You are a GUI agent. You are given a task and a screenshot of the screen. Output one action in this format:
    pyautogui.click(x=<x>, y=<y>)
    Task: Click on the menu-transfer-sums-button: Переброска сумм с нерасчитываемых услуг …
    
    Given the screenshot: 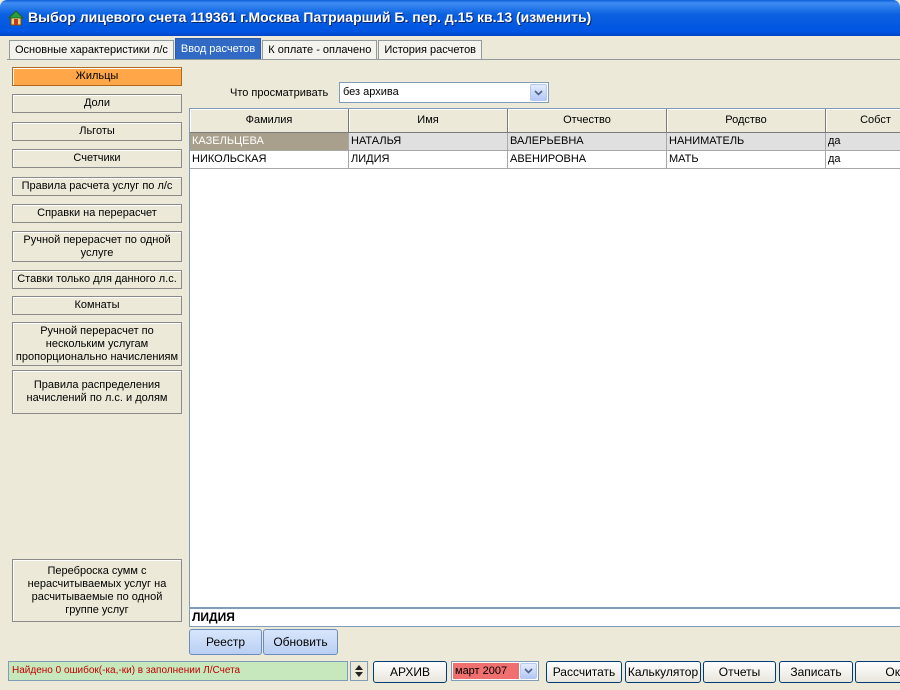 What is the action you would take?
    pyautogui.click(x=97, y=590)
    